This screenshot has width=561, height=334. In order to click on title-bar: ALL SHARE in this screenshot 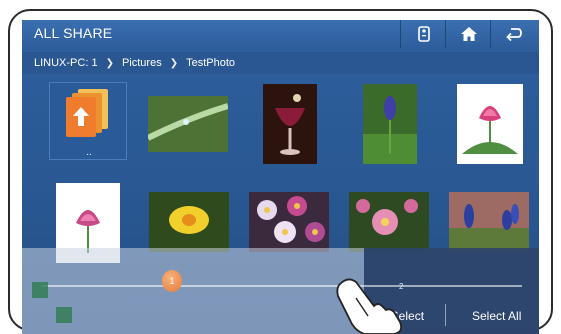, I will do `click(280, 34)`.